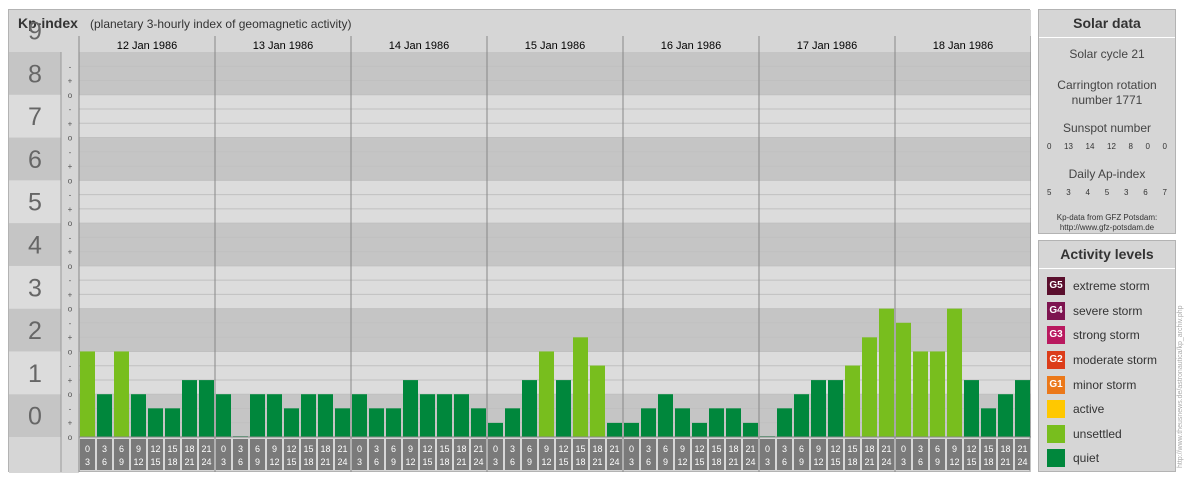 This screenshot has width=1184, height=480. Describe the element at coordinates (35, 374) in the screenshot. I see `y-tick-label: 1` at that location.